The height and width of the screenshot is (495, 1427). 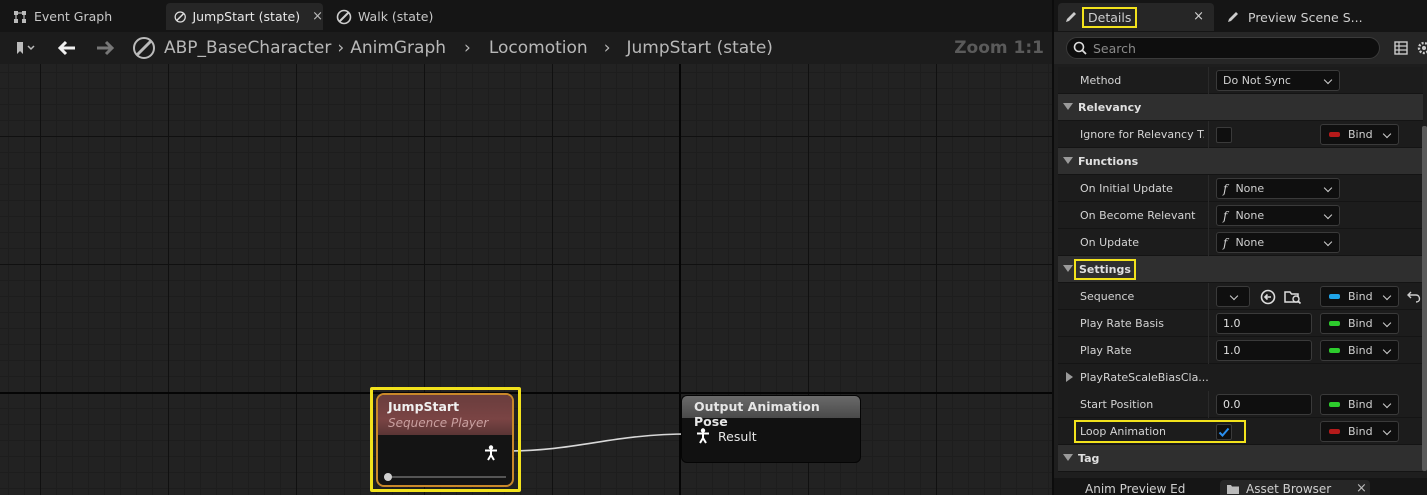 What do you see at coordinates (1289, 488) in the screenshot?
I see `tab-label: Asset Browser` at bounding box center [1289, 488].